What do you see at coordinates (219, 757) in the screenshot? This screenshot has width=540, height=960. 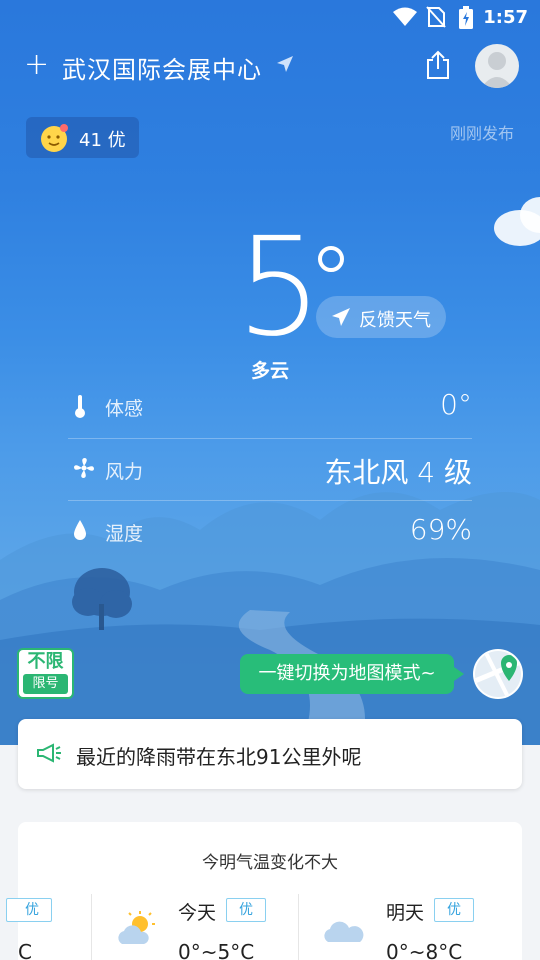 I see `rain-notice-text: 最近的降雨带在东北91公里外呢` at bounding box center [219, 757].